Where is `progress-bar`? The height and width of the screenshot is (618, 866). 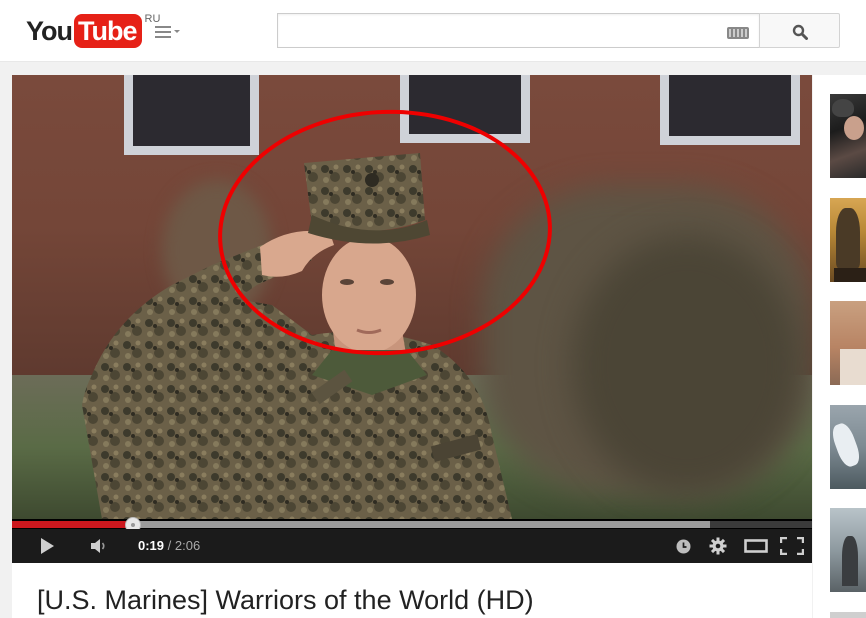 progress-bar is located at coordinates (412, 525).